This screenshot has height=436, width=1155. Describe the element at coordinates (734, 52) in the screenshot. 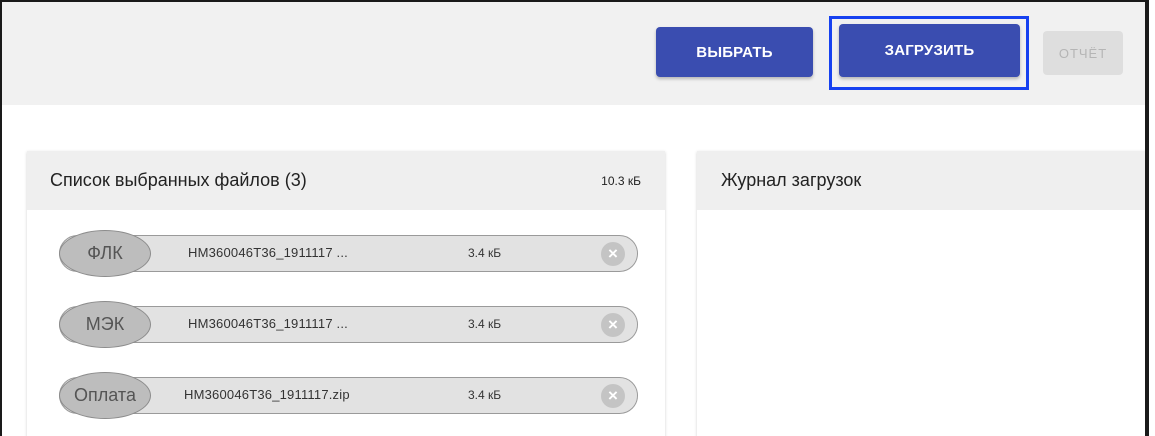

I see `select-button: ВЫБРАТЬ` at that location.